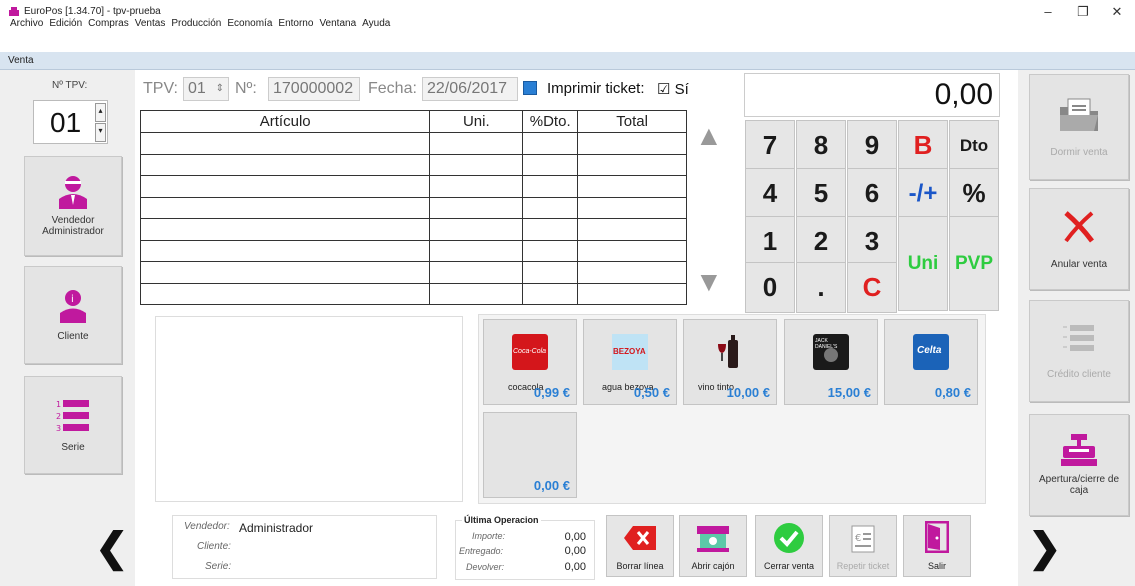  What do you see at coordinates (249, 23) in the screenshot?
I see `menu-economia: Economía` at bounding box center [249, 23].